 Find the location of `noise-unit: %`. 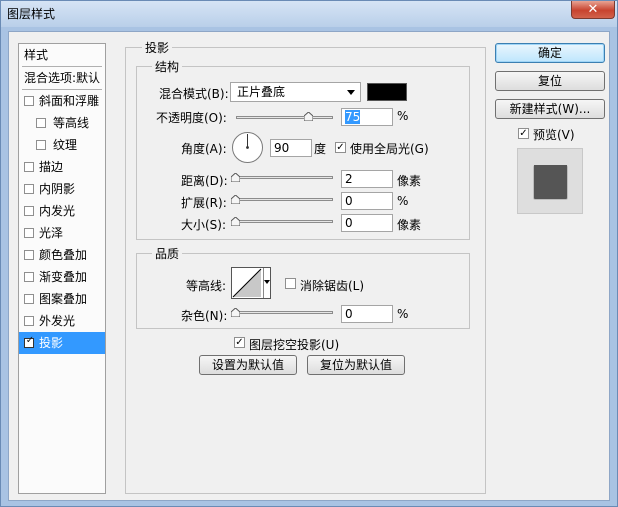

noise-unit: % is located at coordinates (403, 314).